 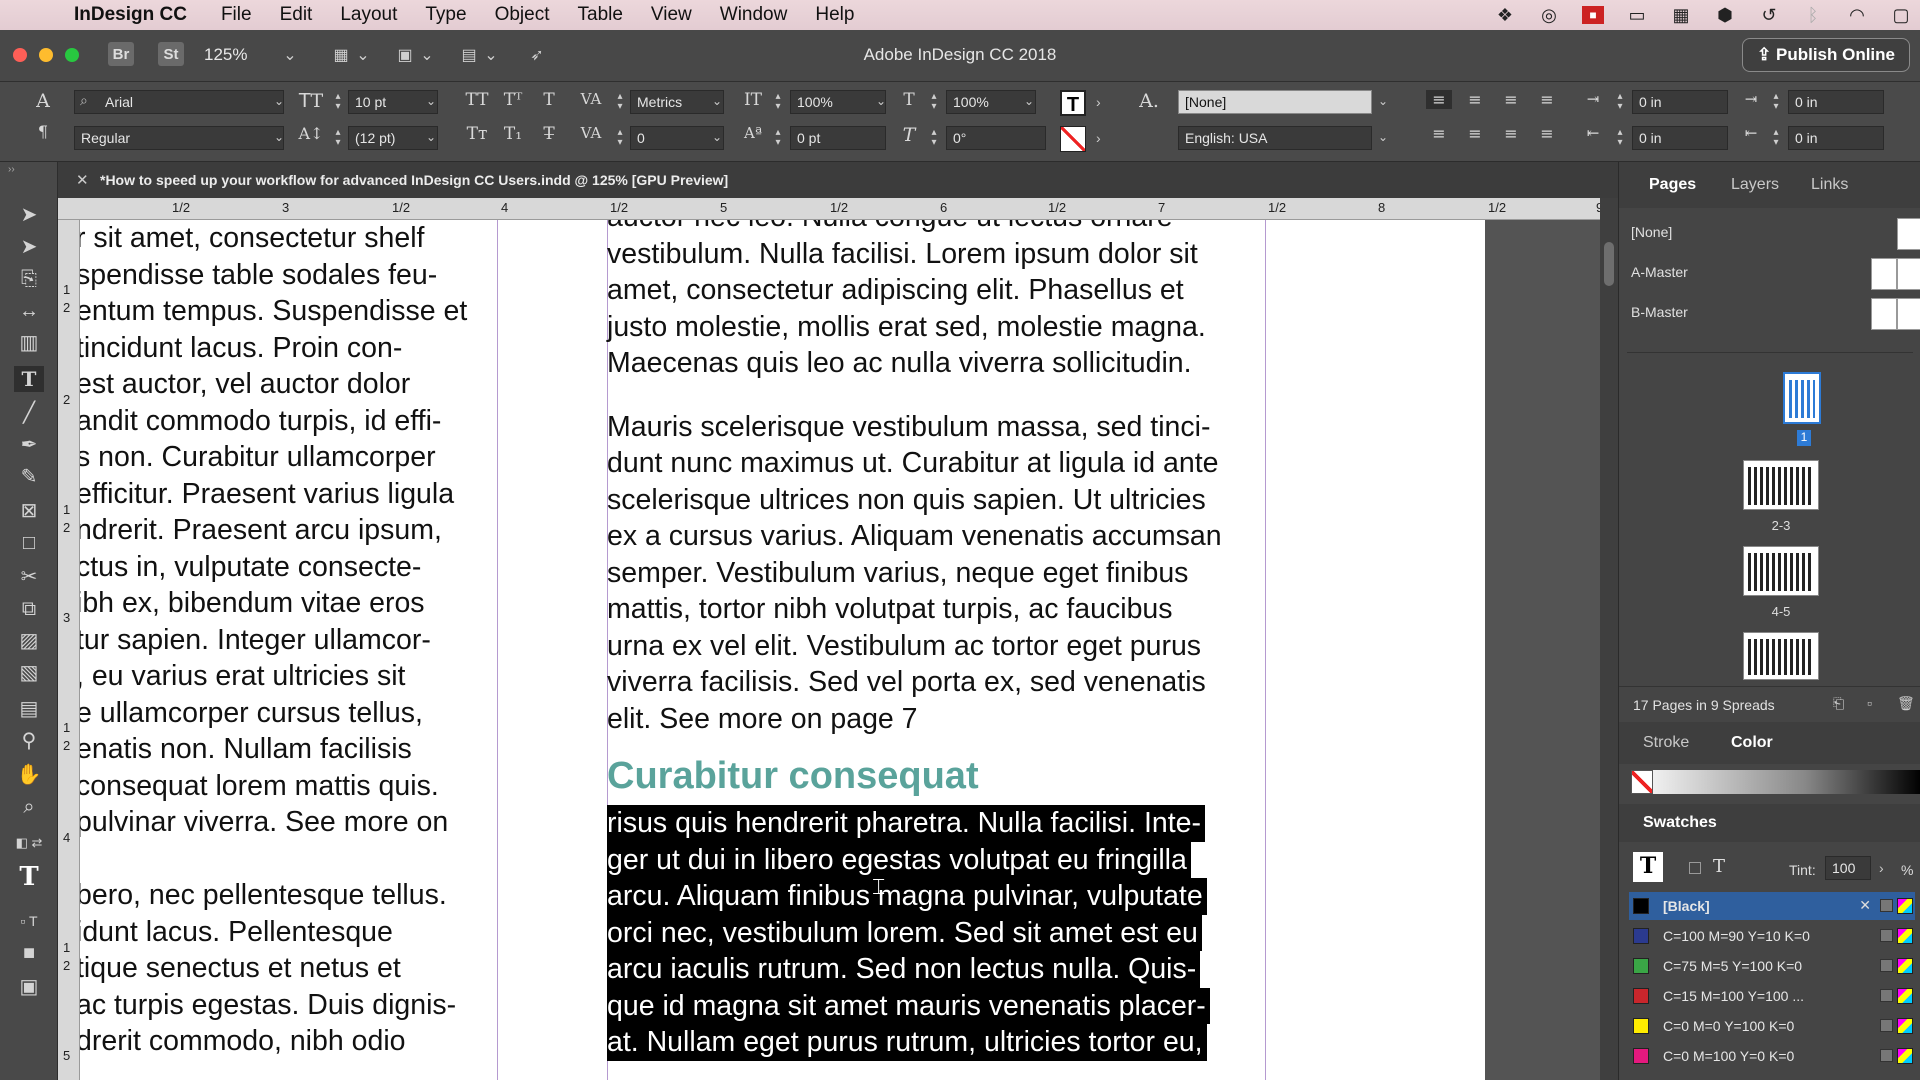 I want to click on swatch-row: C=0 M=0 Y=100 K=0, so click(x=1772, y=1026).